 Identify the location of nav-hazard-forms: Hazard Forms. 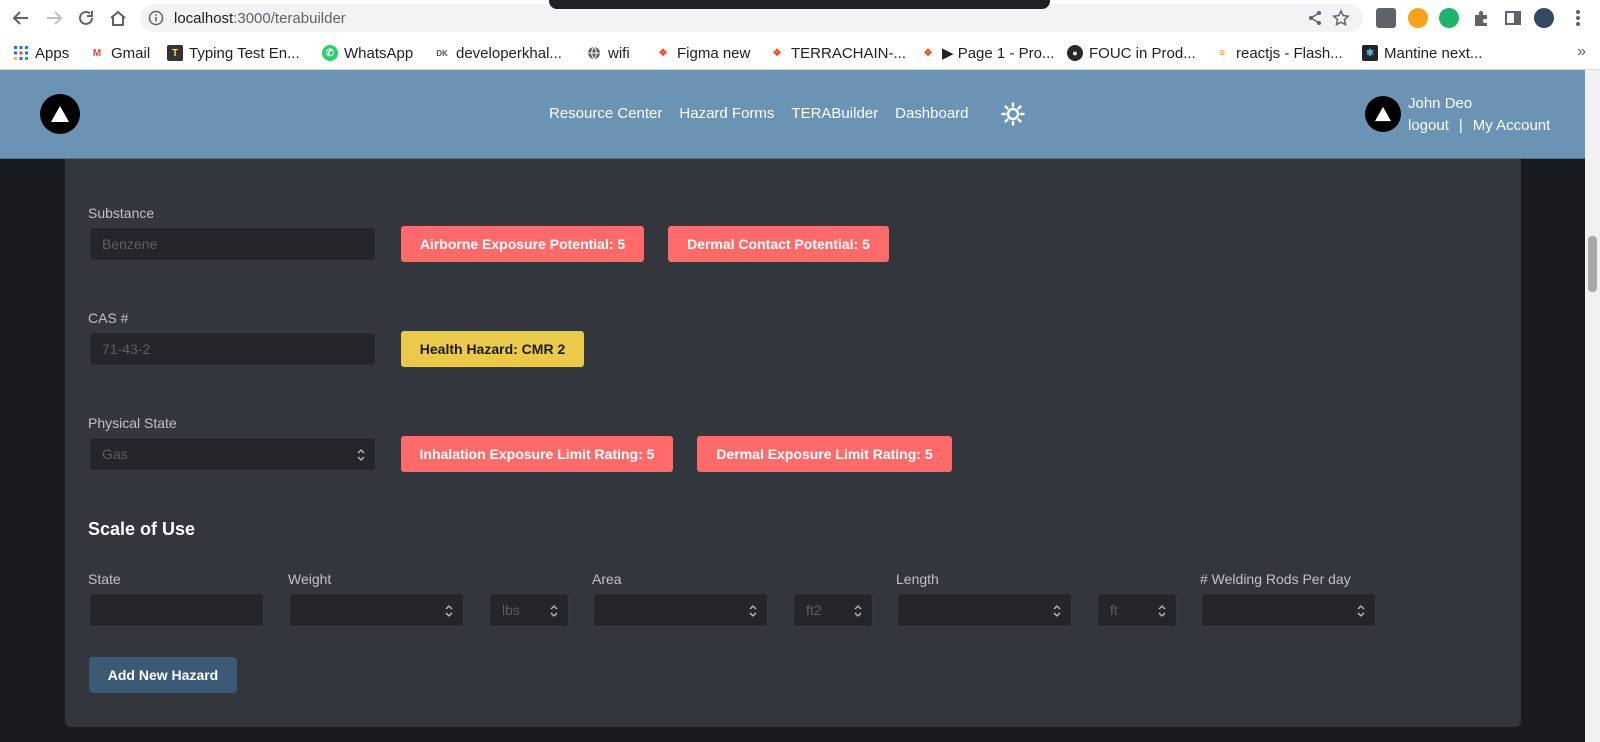
(726, 113).